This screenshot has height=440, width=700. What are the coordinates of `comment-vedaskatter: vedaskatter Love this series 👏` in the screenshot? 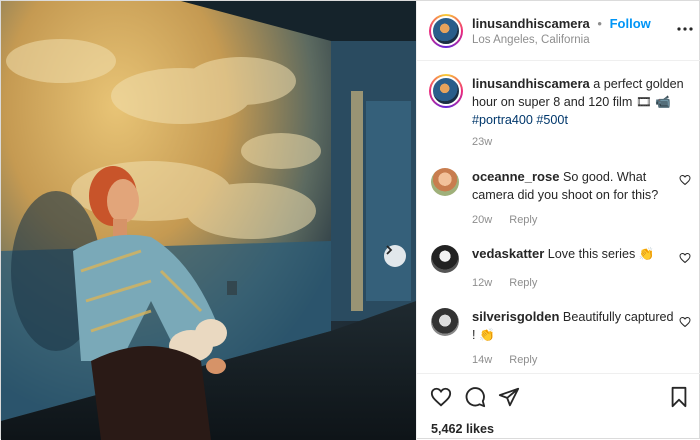 It's located at (574, 254).